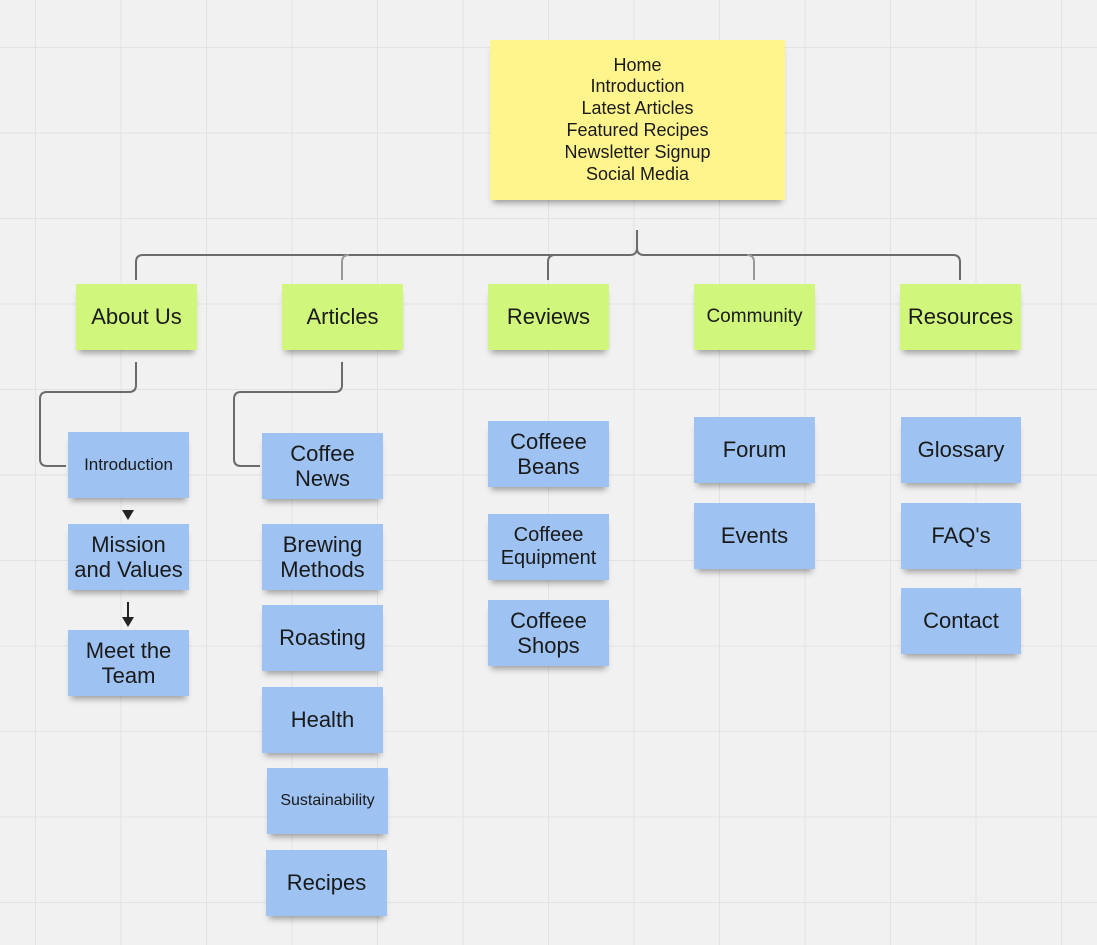  Describe the element at coordinates (754, 317) in the screenshot. I see `sticky-community: Community` at that location.